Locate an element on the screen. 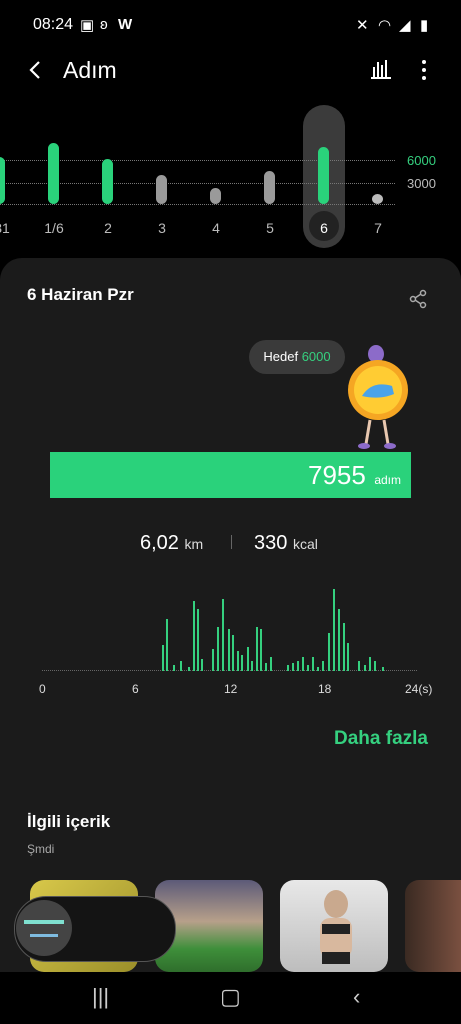  goal-value: 6000 is located at coordinates (316, 356).